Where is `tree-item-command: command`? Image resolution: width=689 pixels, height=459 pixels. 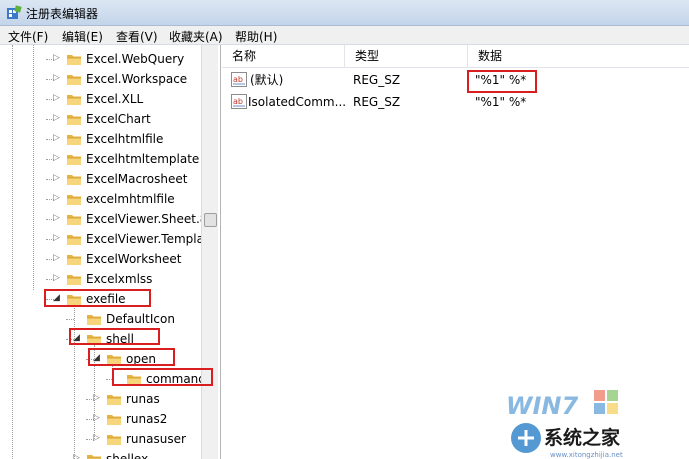 tree-item-command: command is located at coordinates (103, 379).